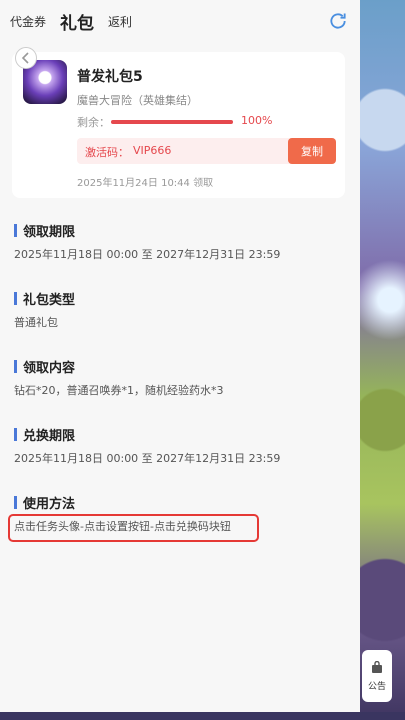 The image size is (405, 720). I want to click on remain-progress-fill, so click(172, 122).